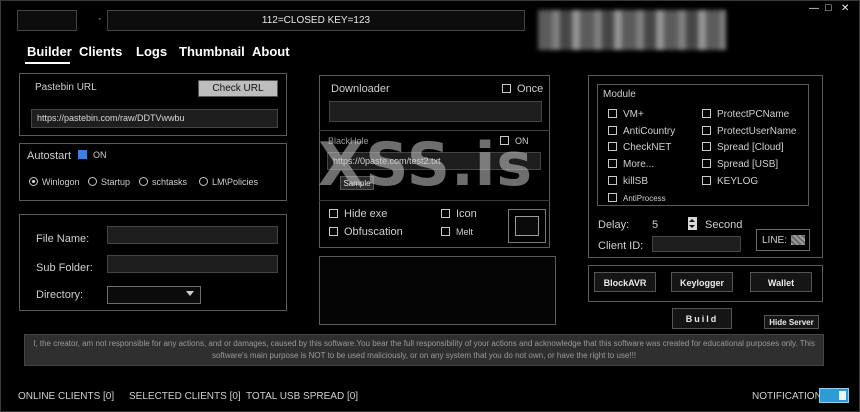 This screenshot has width=860, height=412. Describe the element at coordinates (192, 235) in the screenshot. I see `file-name-input` at that location.